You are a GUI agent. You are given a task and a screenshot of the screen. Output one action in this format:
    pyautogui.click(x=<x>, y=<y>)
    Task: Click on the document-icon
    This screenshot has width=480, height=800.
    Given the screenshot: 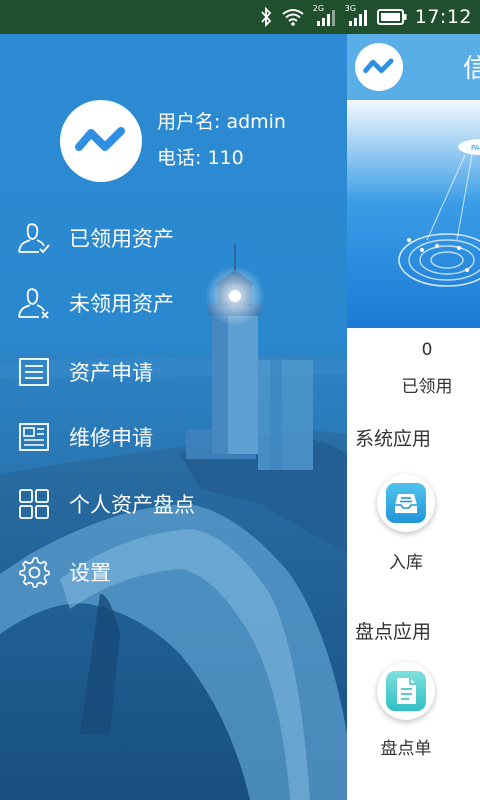 What is the action you would take?
    pyautogui.click(x=406, y=691)
    